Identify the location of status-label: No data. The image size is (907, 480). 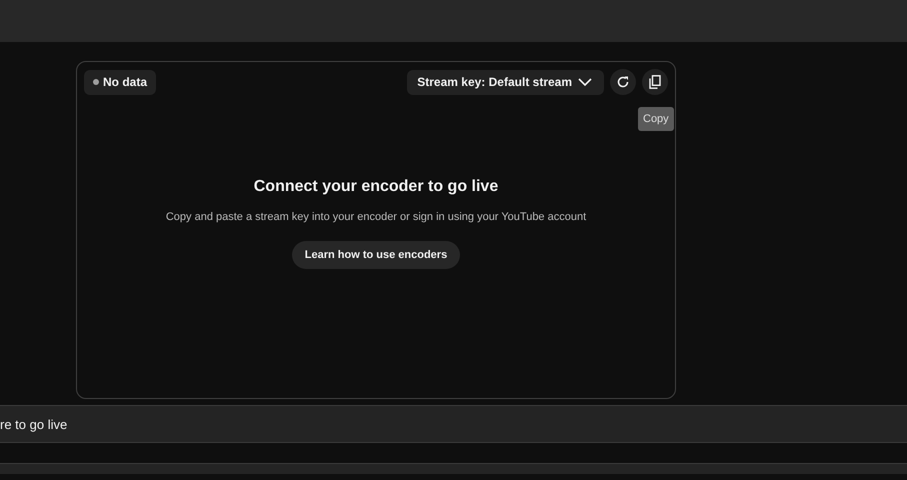
(125, 82).